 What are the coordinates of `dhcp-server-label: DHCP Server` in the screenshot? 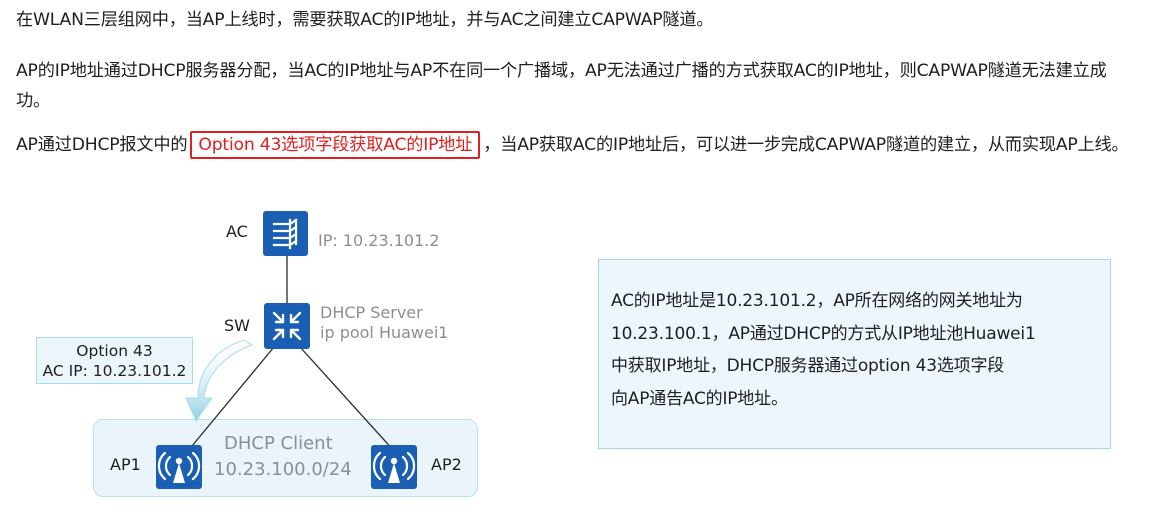 It's located at (371, 312).